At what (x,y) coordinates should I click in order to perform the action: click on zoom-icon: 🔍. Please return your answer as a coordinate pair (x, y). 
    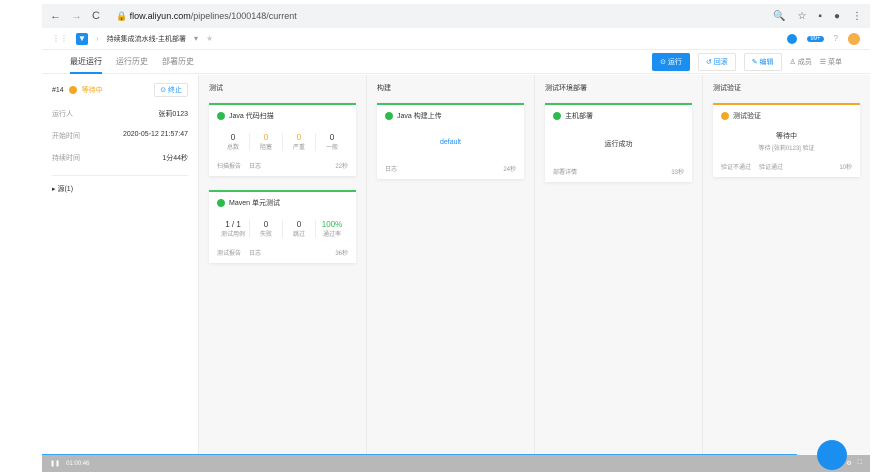
    Looking at the image, I should click on (779, 16).